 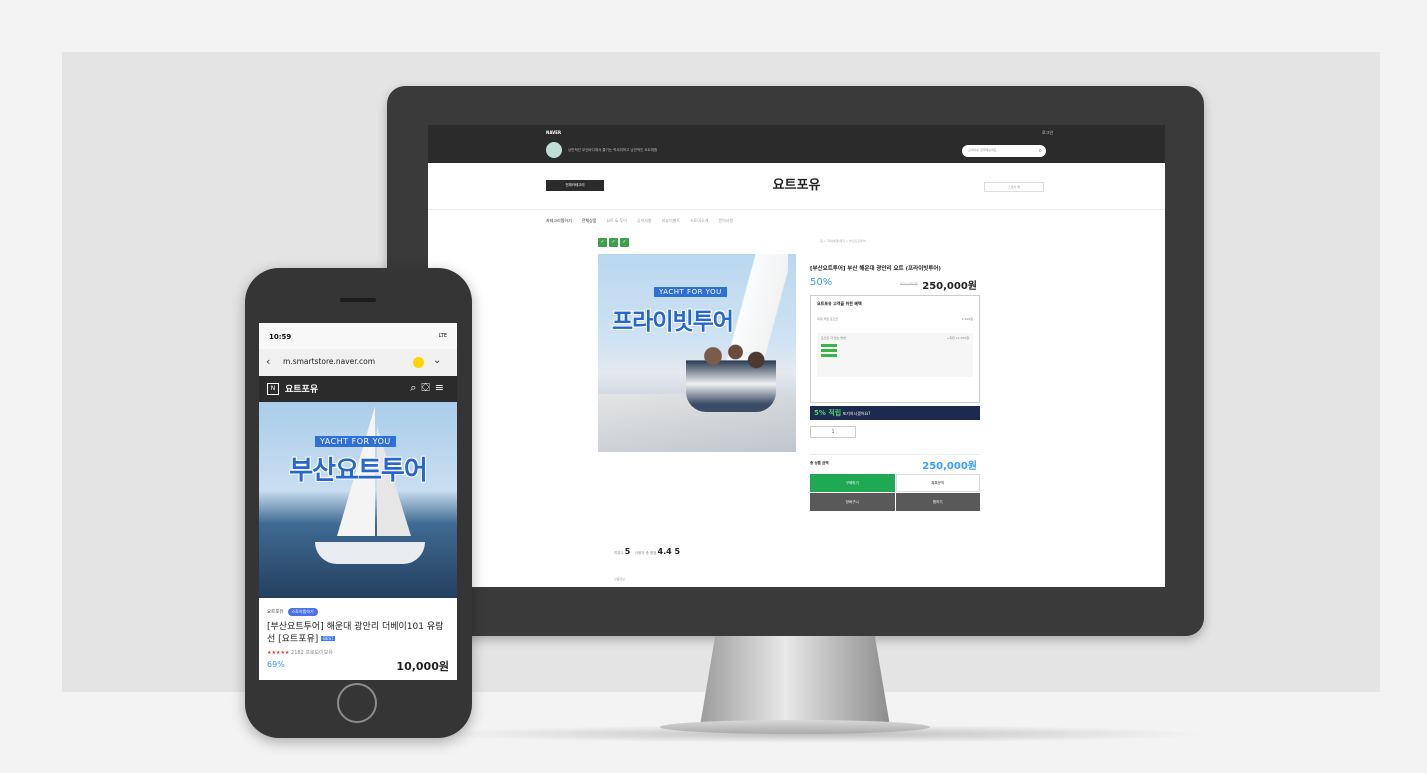 I want to click on status-bar: 10:59 LTE, so click(x=358, y=336).